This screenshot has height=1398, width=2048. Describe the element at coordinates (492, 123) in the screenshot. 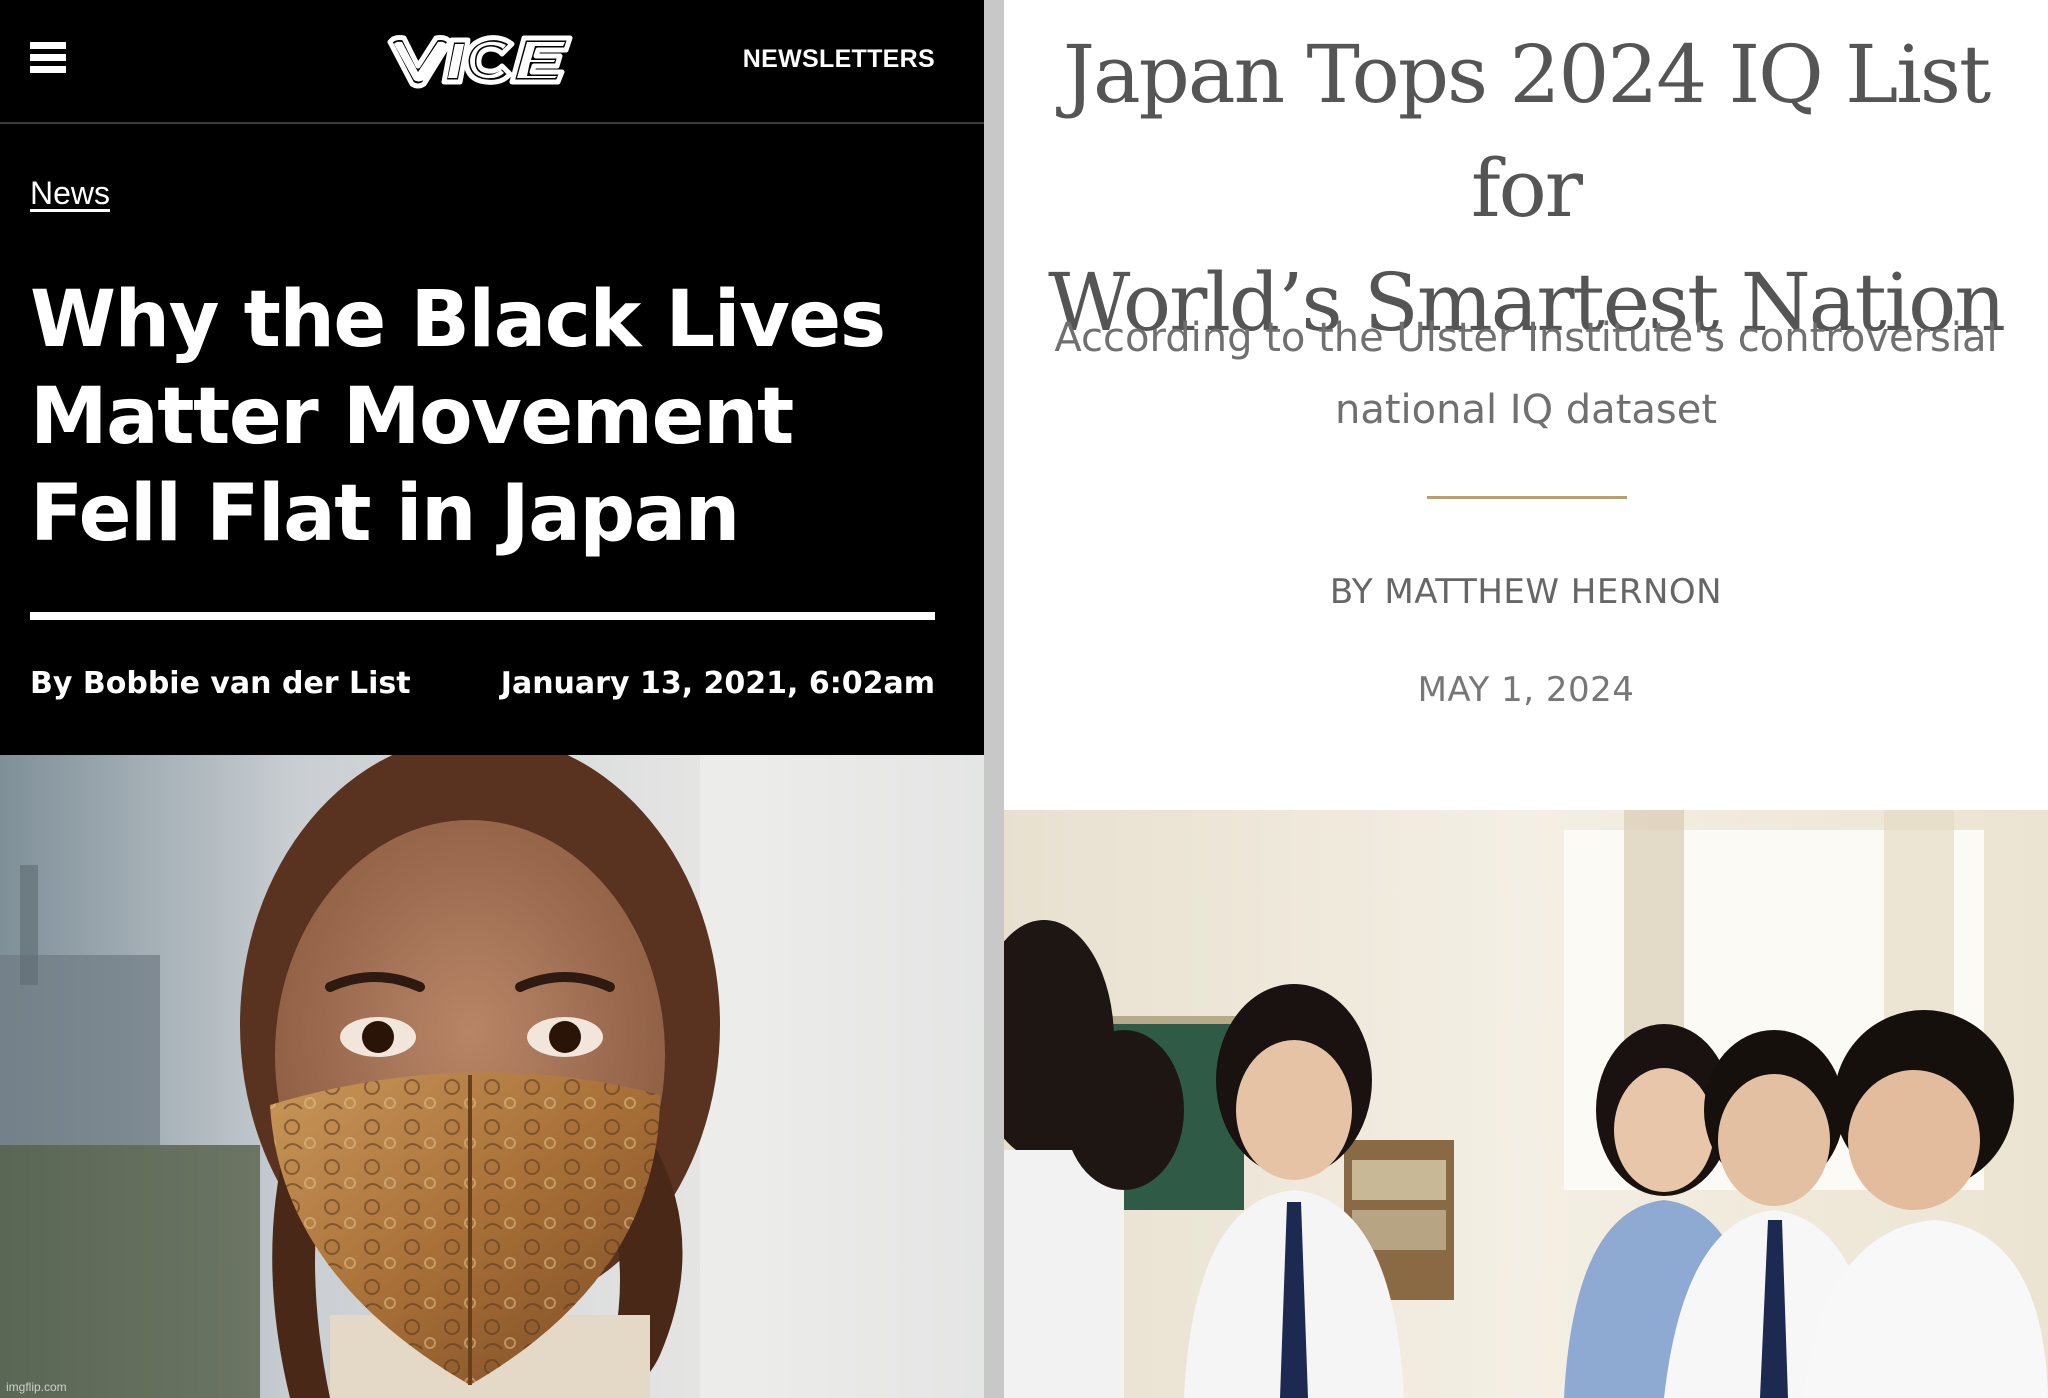

I see `nav-divider` at that location.